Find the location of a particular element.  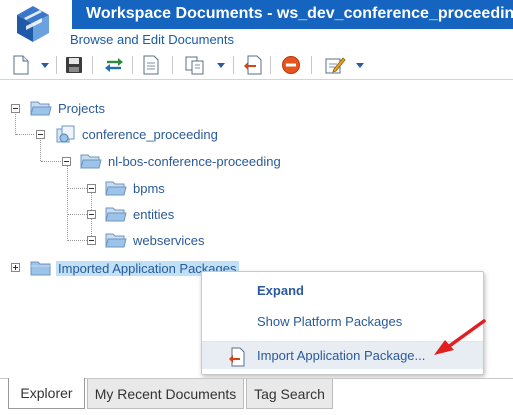

tab-explorer: Explorer is located at coordinates (46, 393).